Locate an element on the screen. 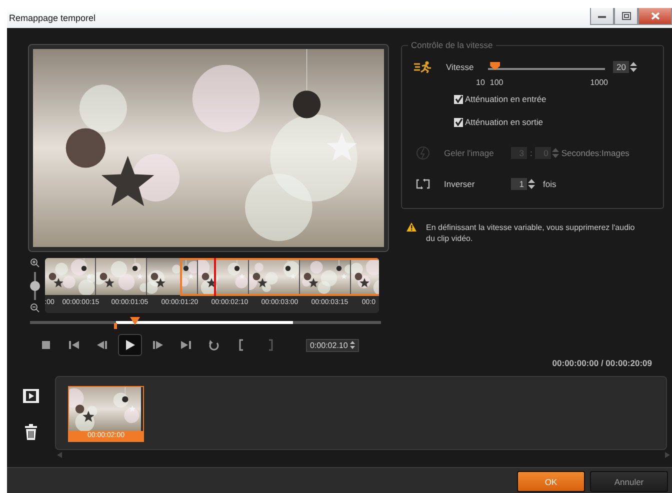 The height and width of the screenshot is (493, 672). scrubber is located at coordinates (205, 323).